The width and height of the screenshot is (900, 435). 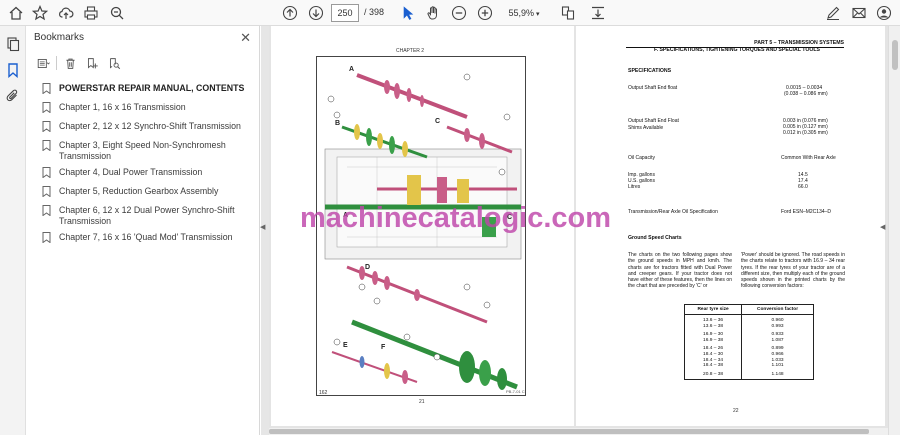 I want to click on prev-page-icon, so click(x=290, y=13).